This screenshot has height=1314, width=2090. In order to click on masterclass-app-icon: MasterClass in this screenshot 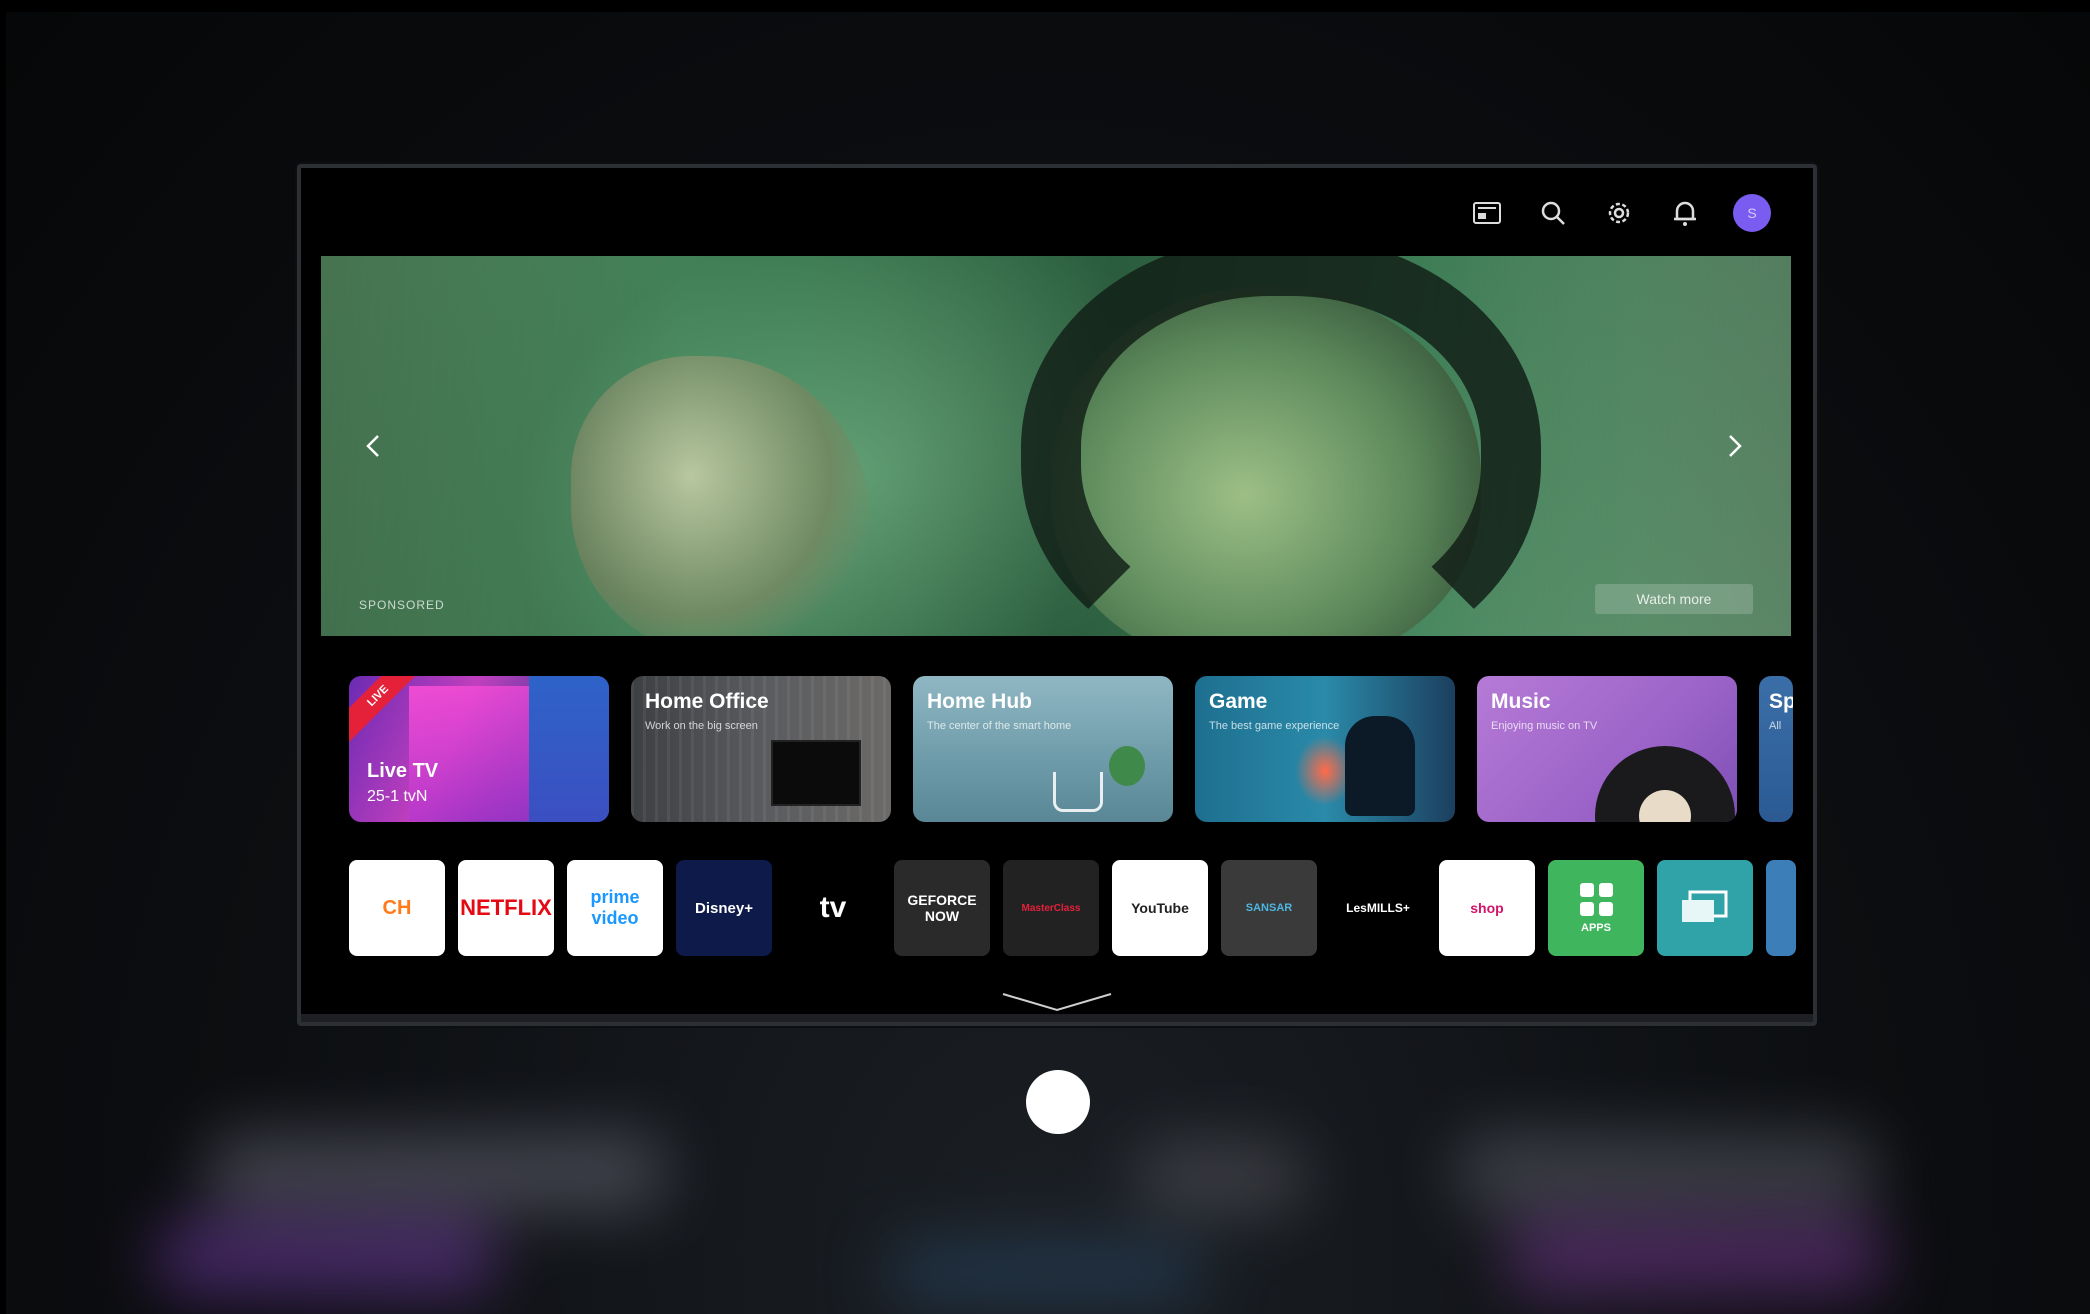, I will do `click(1051, 908)`.